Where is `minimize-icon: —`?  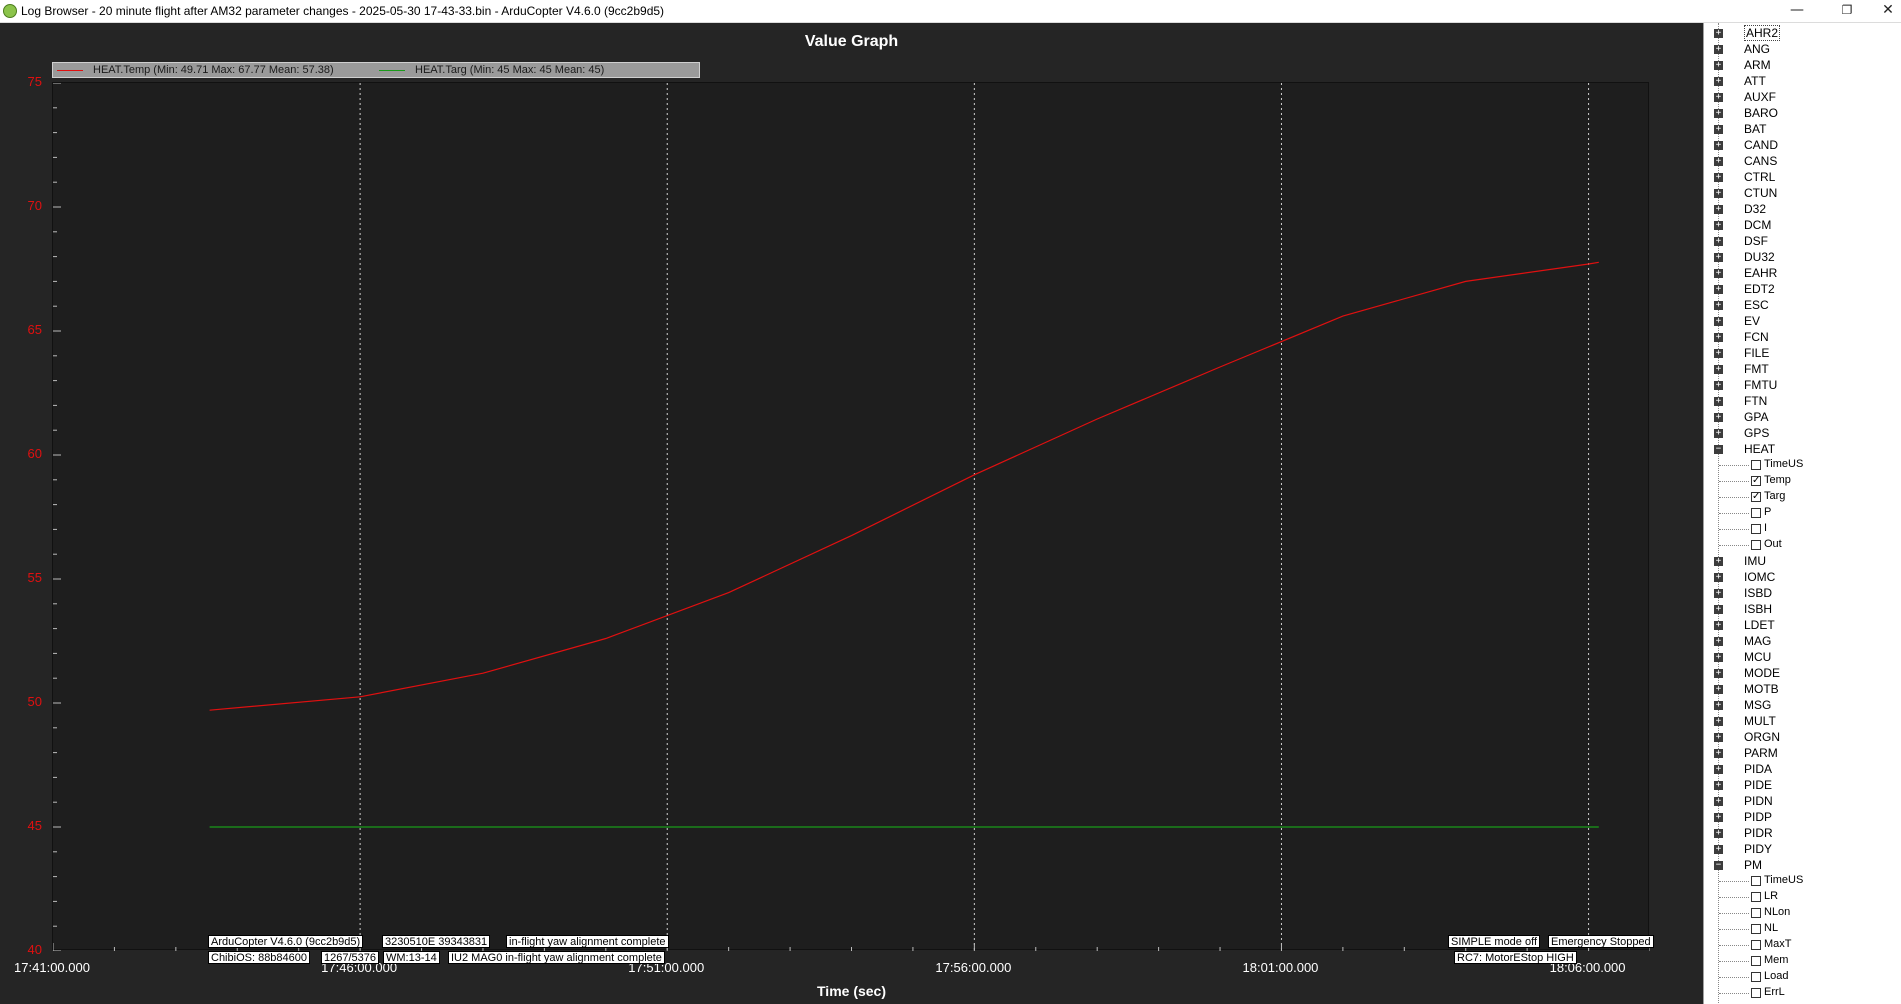 minimize-icon: — is located at coordinates (1797, 11).